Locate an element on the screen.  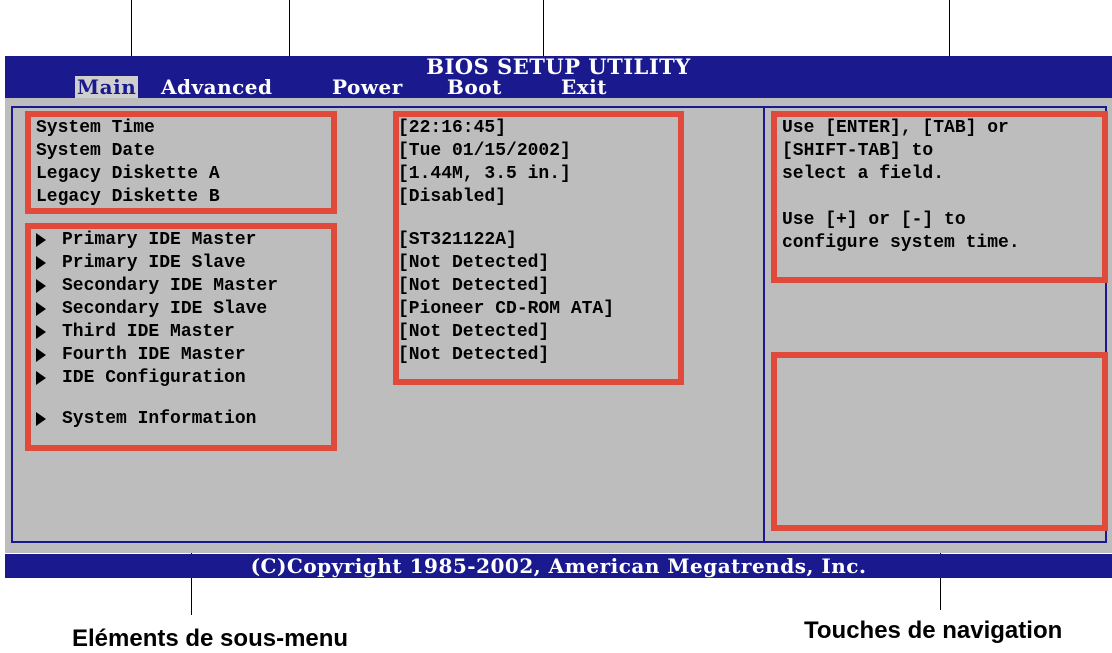
caption-submenu-items: Eléments de sous-menu is located at coordinates (210, 638).